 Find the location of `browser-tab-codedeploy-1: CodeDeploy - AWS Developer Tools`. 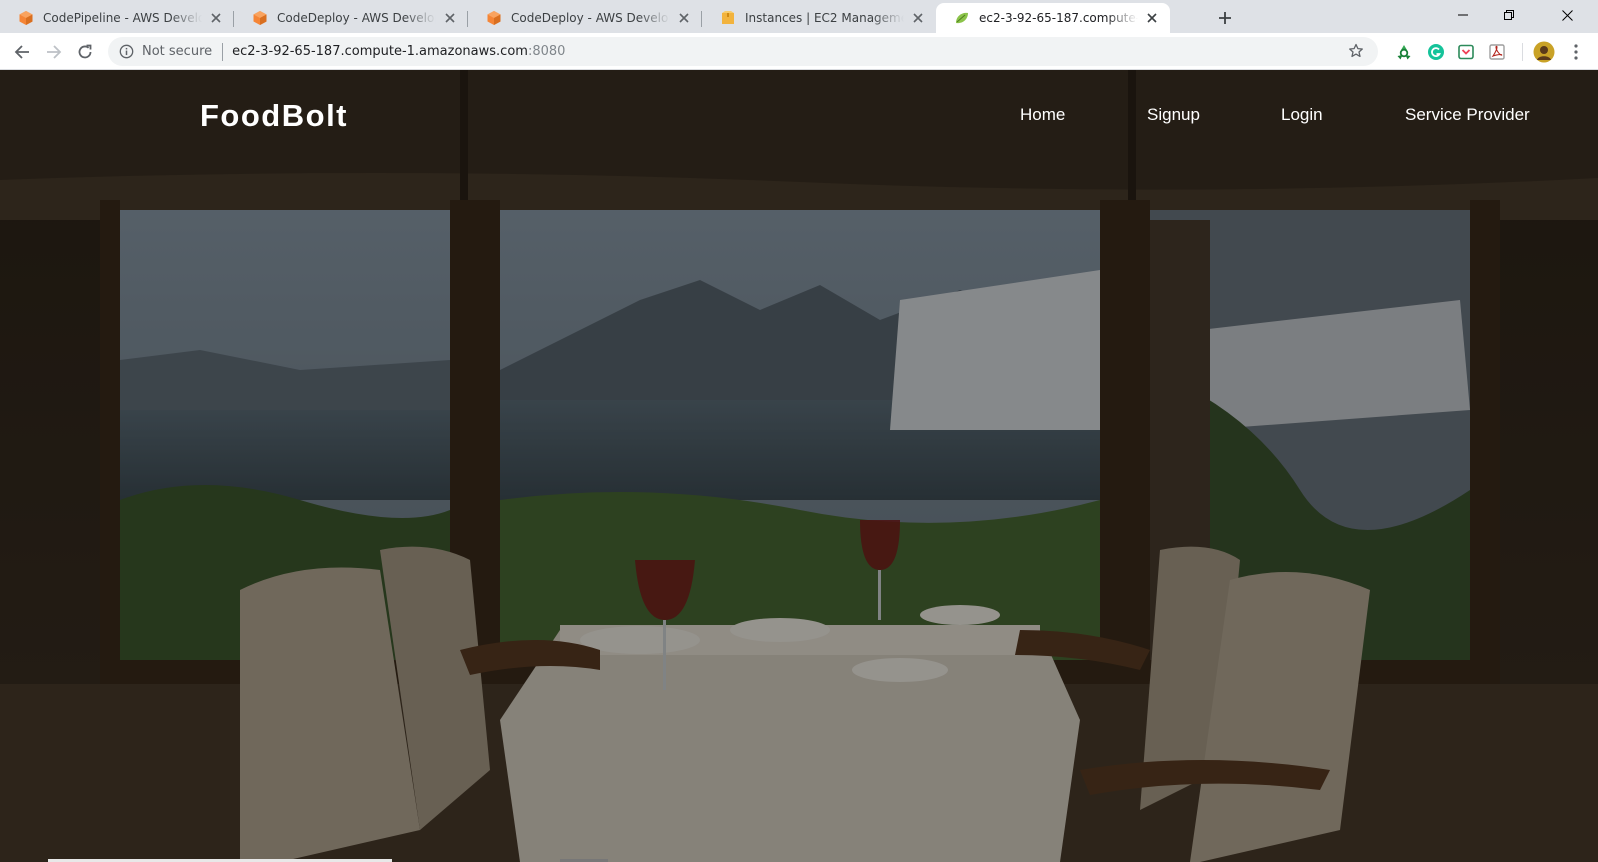

browser-tab-codedeploy-1: CodeDeploy - AWS Developer Tools is located at coordinates (351, 18).